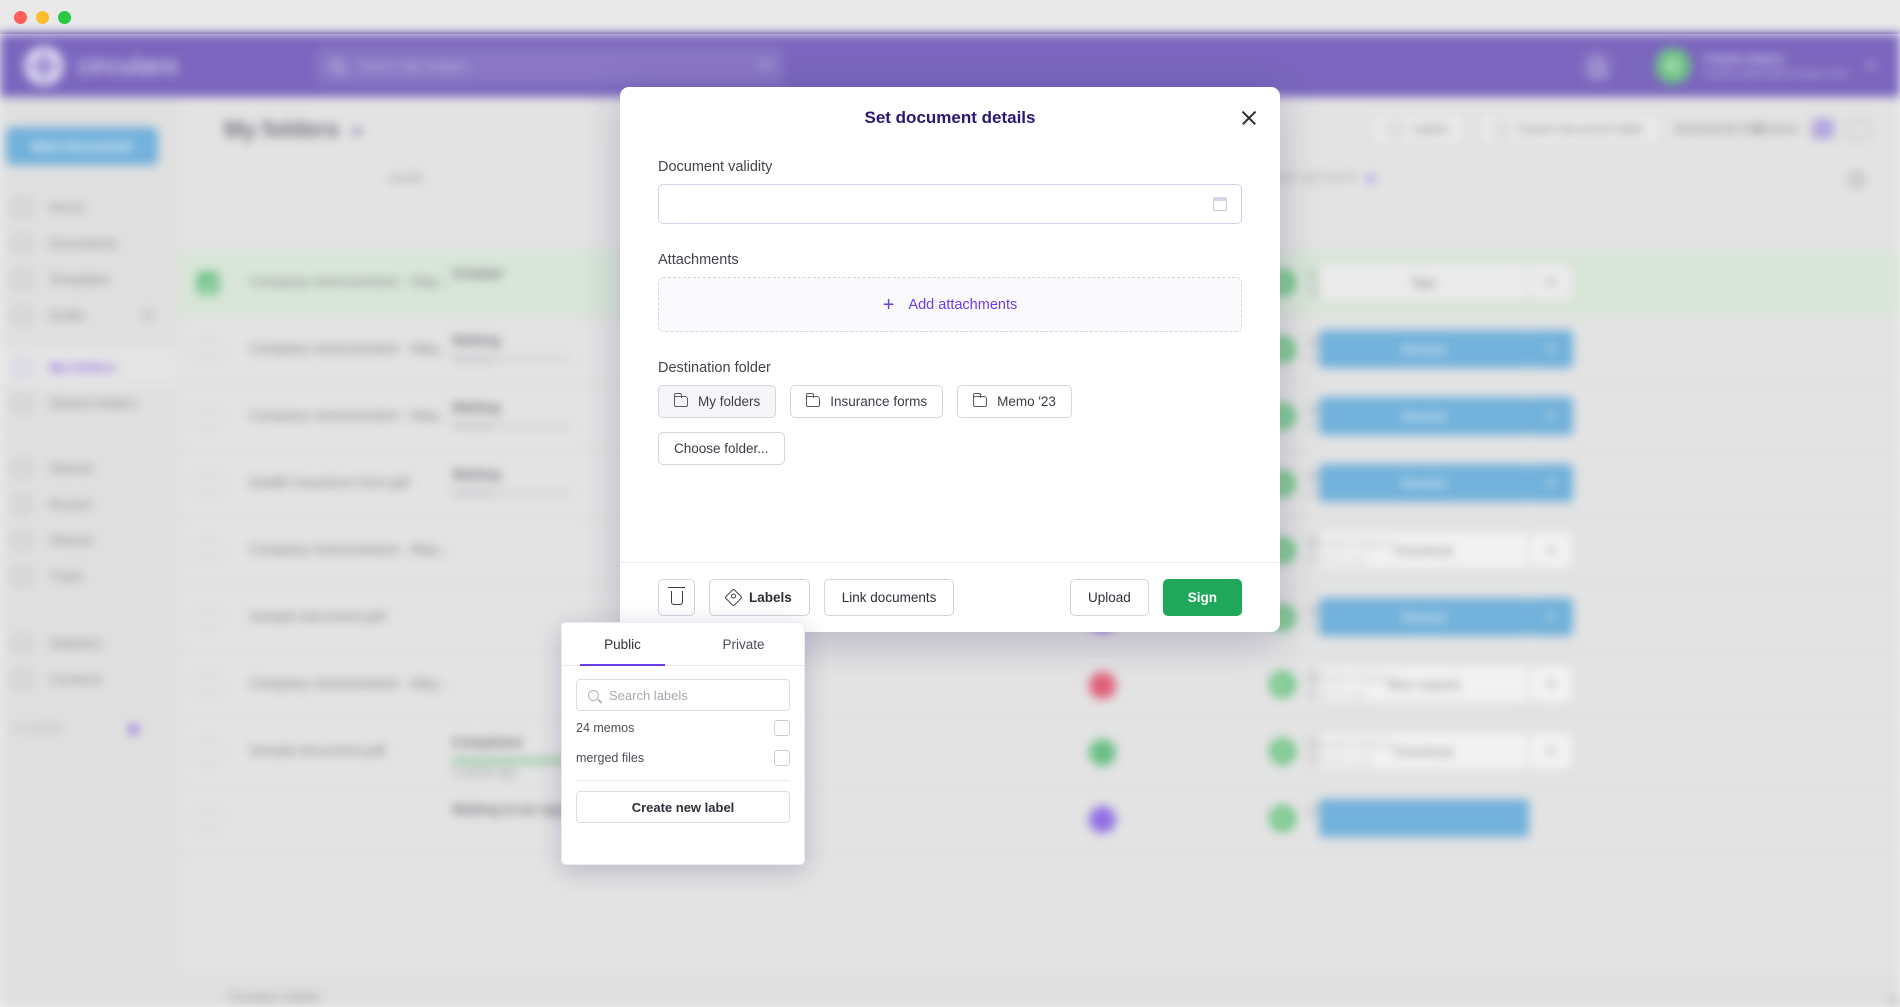 The width and height of the screenshot is (1900, 1007). Describe the element at coordinates (888, 304) in the screenshot. I see `plus-icon: +` at that location.